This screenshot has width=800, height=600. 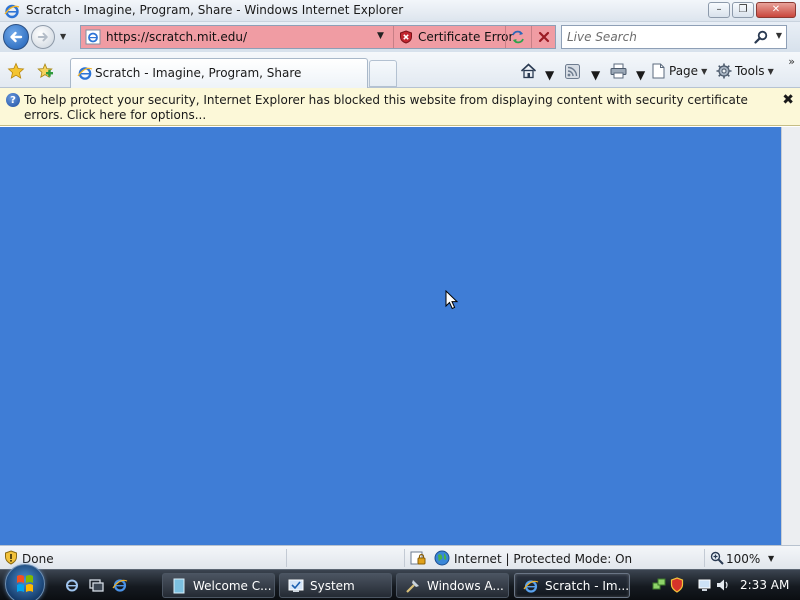 I want to click on search-options-dropdown: ▼, so click(x=779, y=35).